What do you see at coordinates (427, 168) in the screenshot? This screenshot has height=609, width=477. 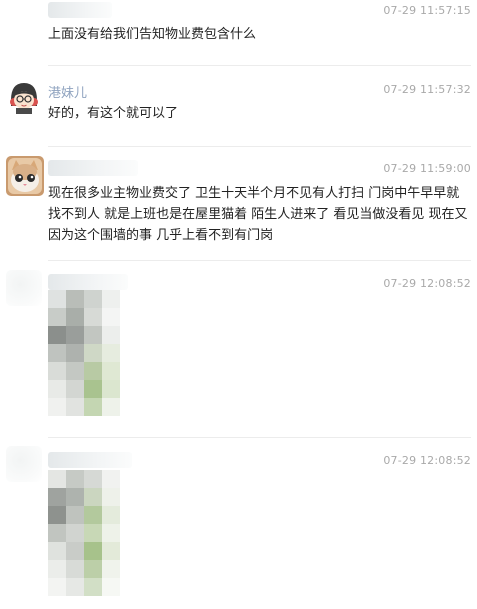 I see `comment-time: 07-29 11:59:00` at bounding box center [427, 168].